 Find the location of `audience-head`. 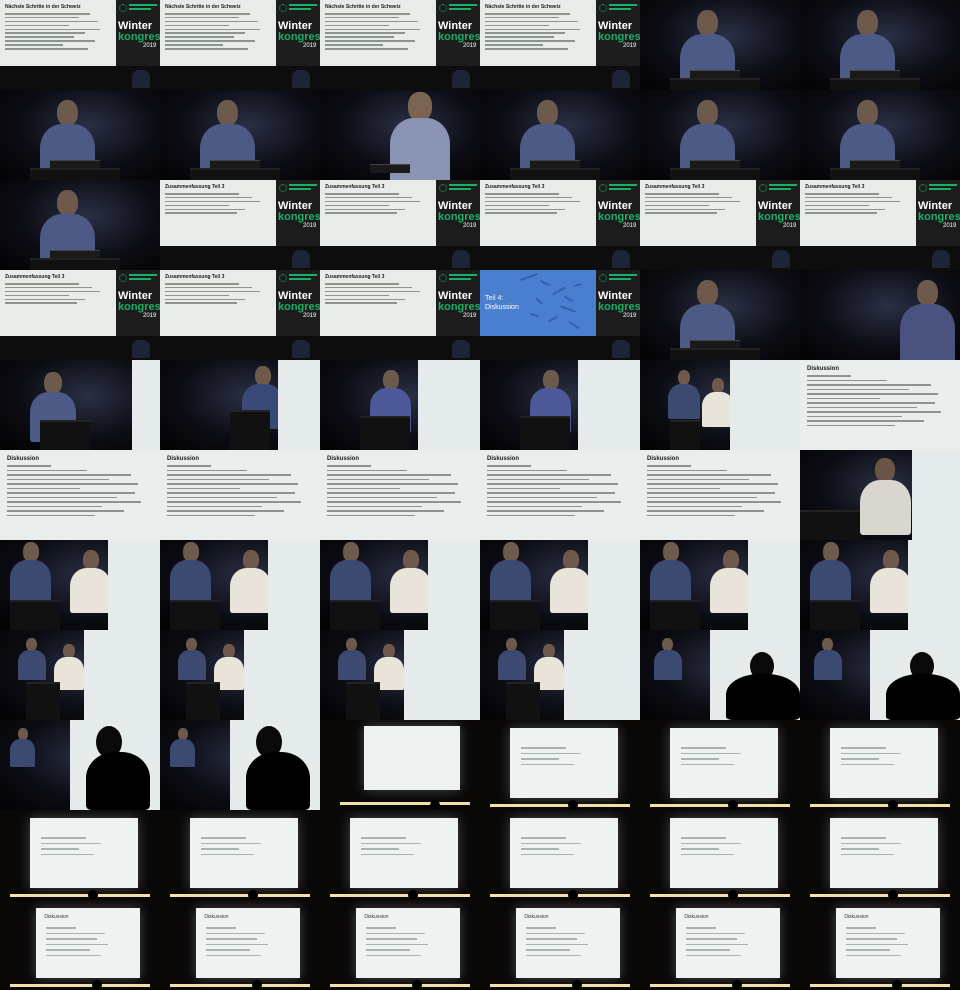

audience-head is located at coordinates (97, 985).